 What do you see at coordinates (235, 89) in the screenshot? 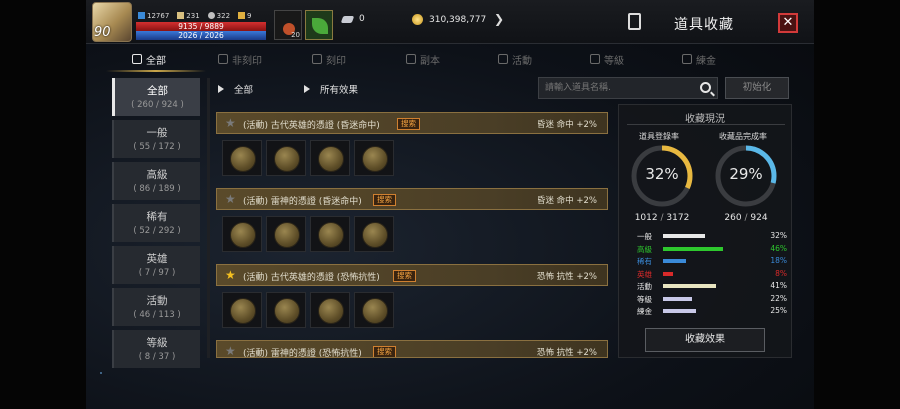
I see `grade-filter: 全部` at bounding box center [235, 89].